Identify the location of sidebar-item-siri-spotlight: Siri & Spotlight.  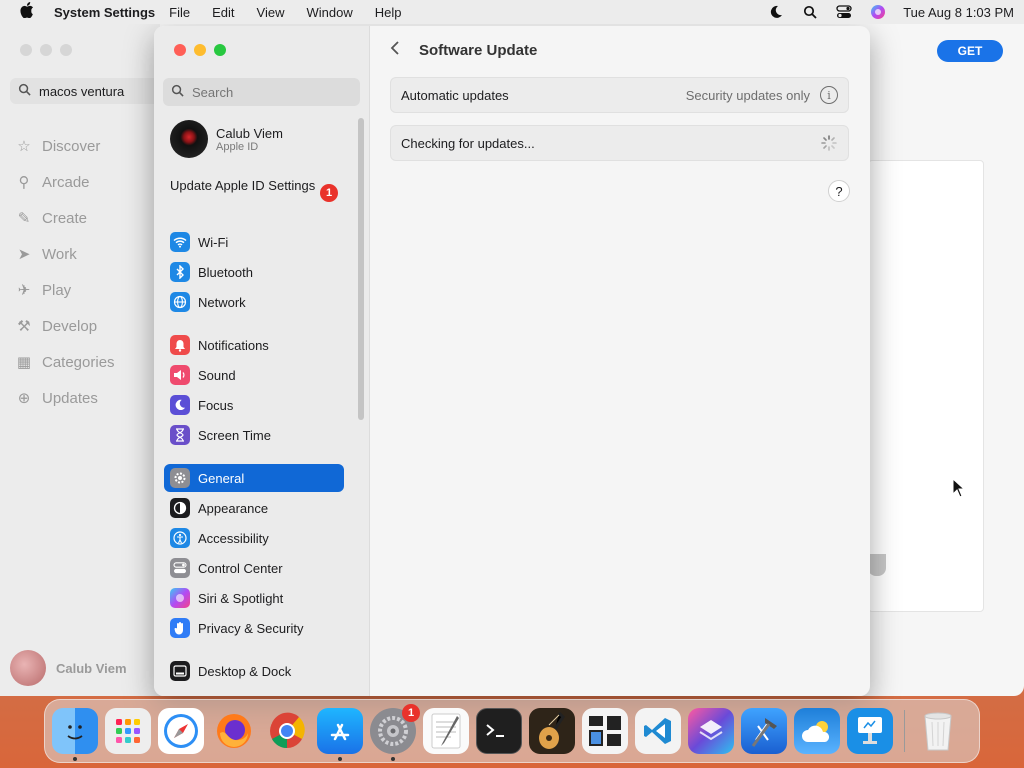
(254, 598).